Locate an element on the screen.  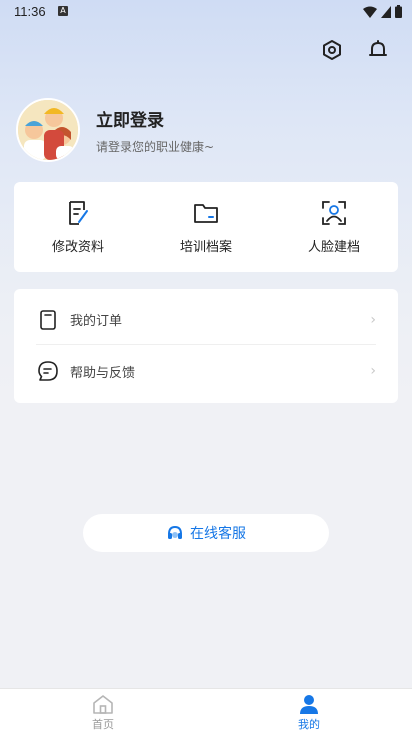
online-service-button: 在线客服 is located at coordinates (206, 533).